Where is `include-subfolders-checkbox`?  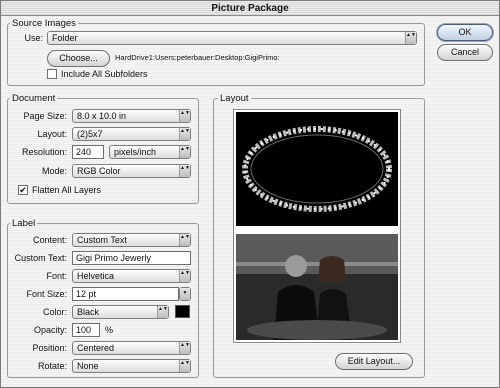
include-subfolders-checkbox is located at coordinates (52, 74).